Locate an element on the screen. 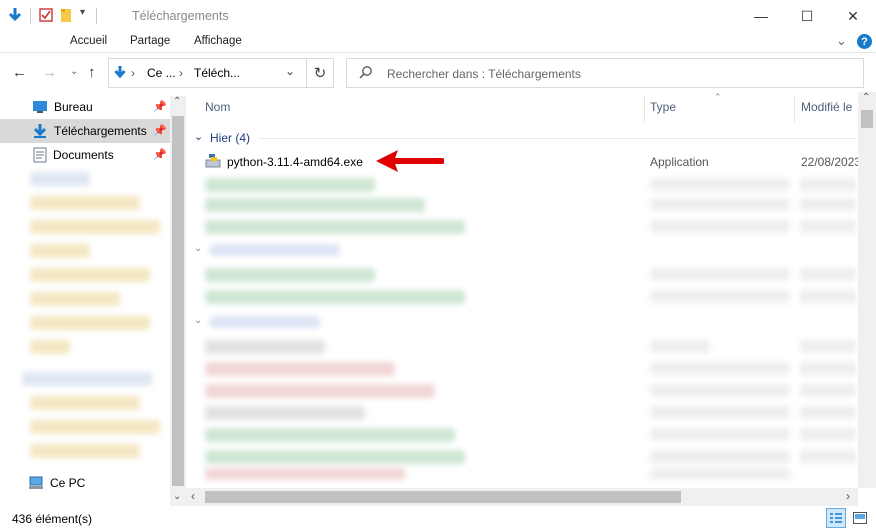 This screenshot has width=876, height=530. file-type: Application is located at coordinates (679, 162).